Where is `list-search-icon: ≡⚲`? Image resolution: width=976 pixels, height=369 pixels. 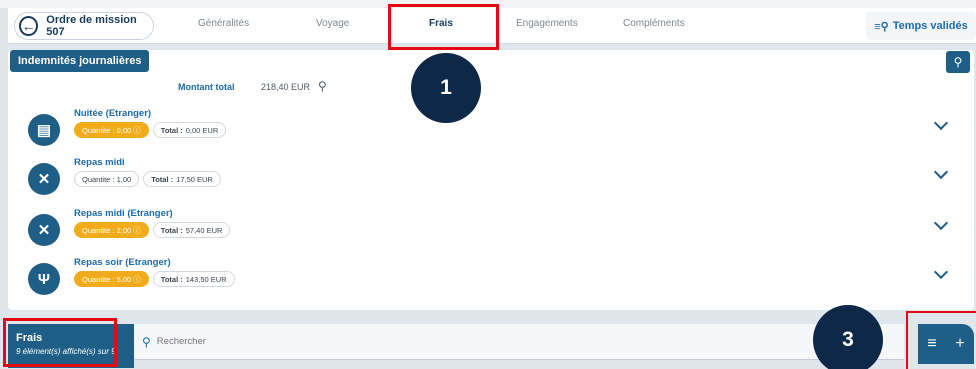
list-search-icon: ≡⚲ is located at coordinates (881, 26).